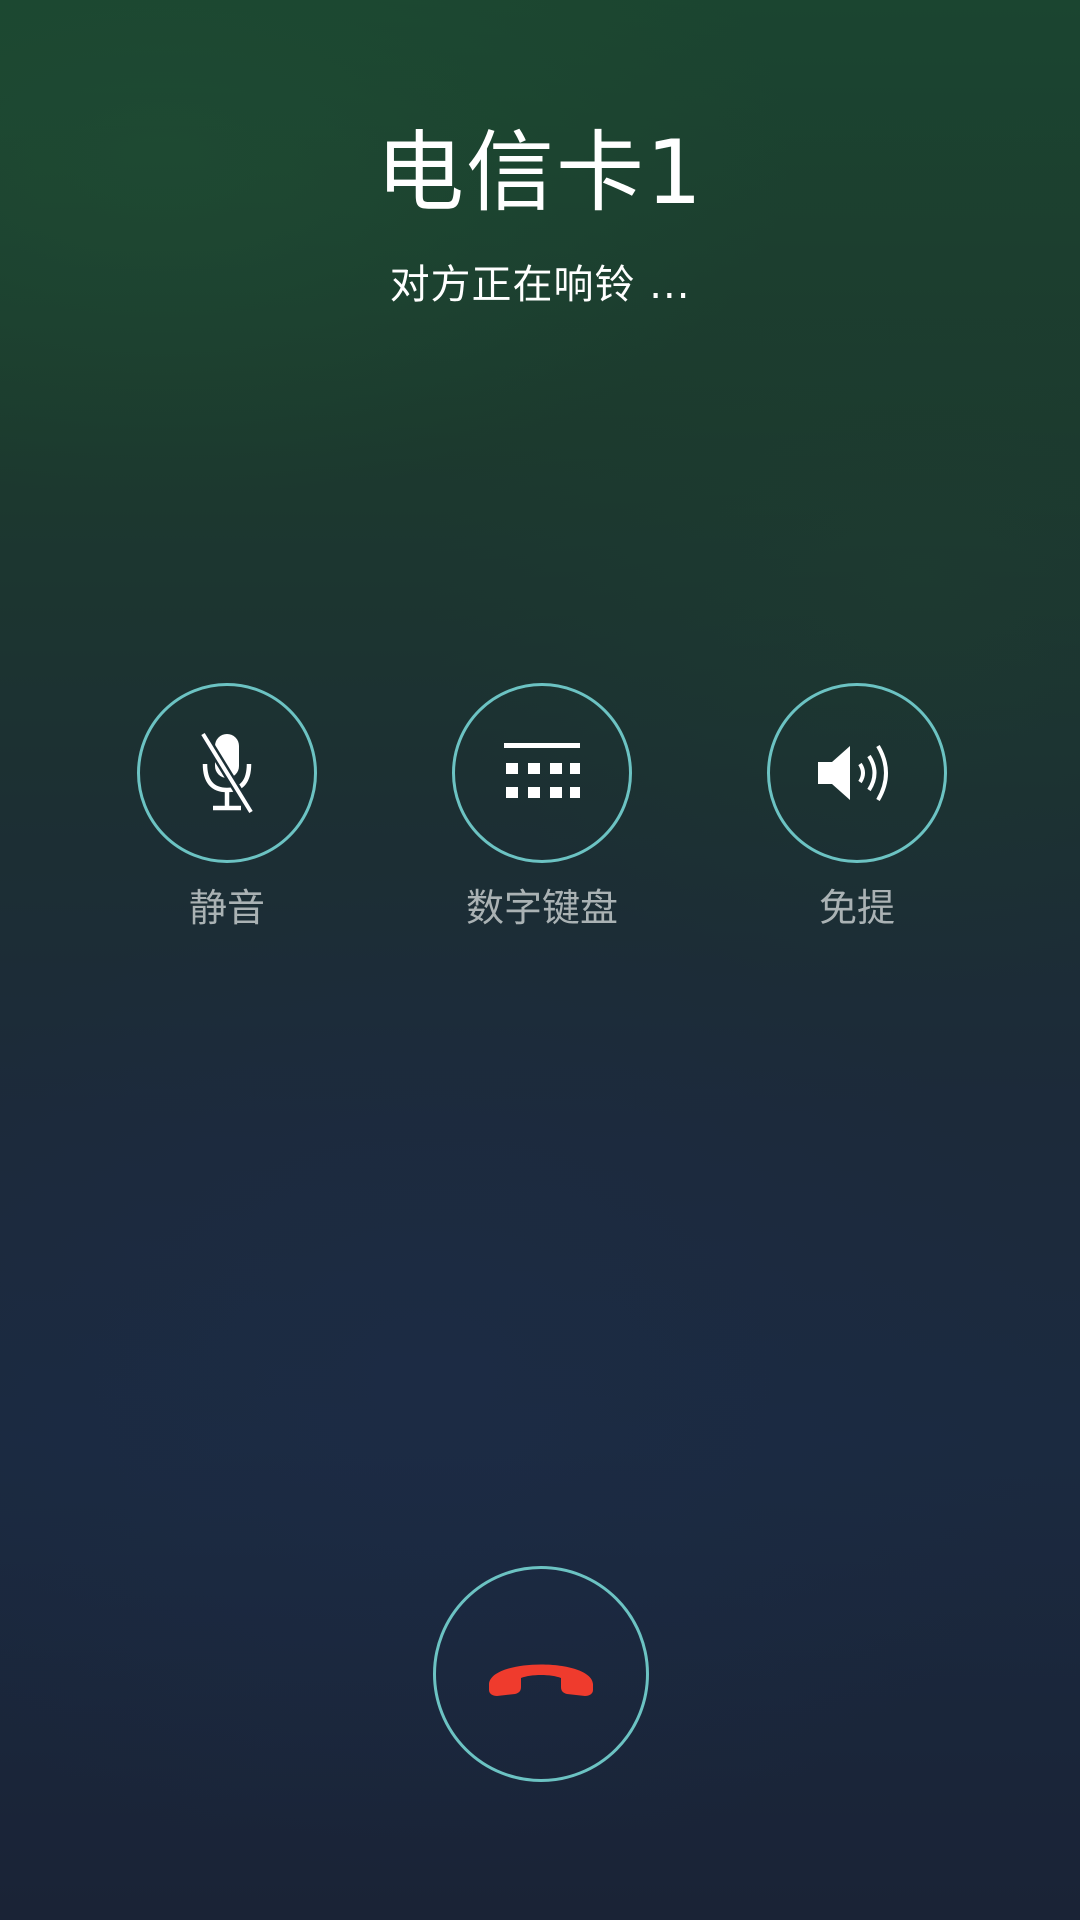 Image resolution: width=1080 pixels, height=1920 pixels. What do you see at coordinates (853, 773) in the screenshot?
I see `speaker-icon` at bounding box center [853, 773].